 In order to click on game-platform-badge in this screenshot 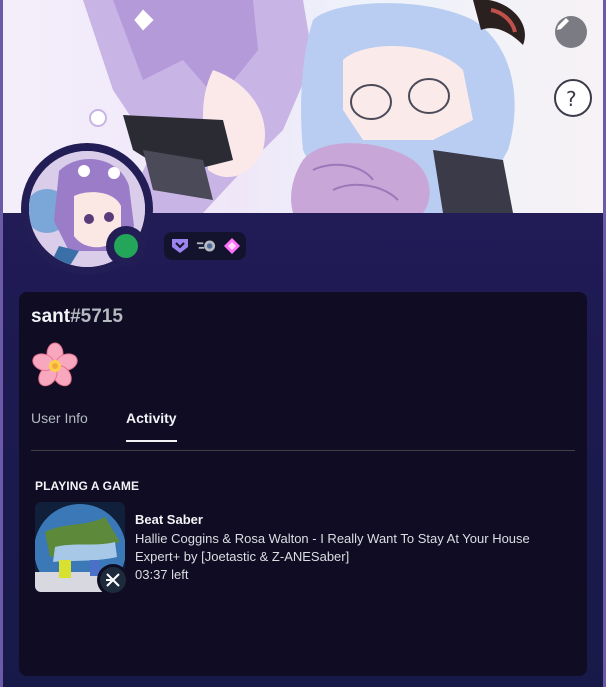, I will do `click(113, 580)`.